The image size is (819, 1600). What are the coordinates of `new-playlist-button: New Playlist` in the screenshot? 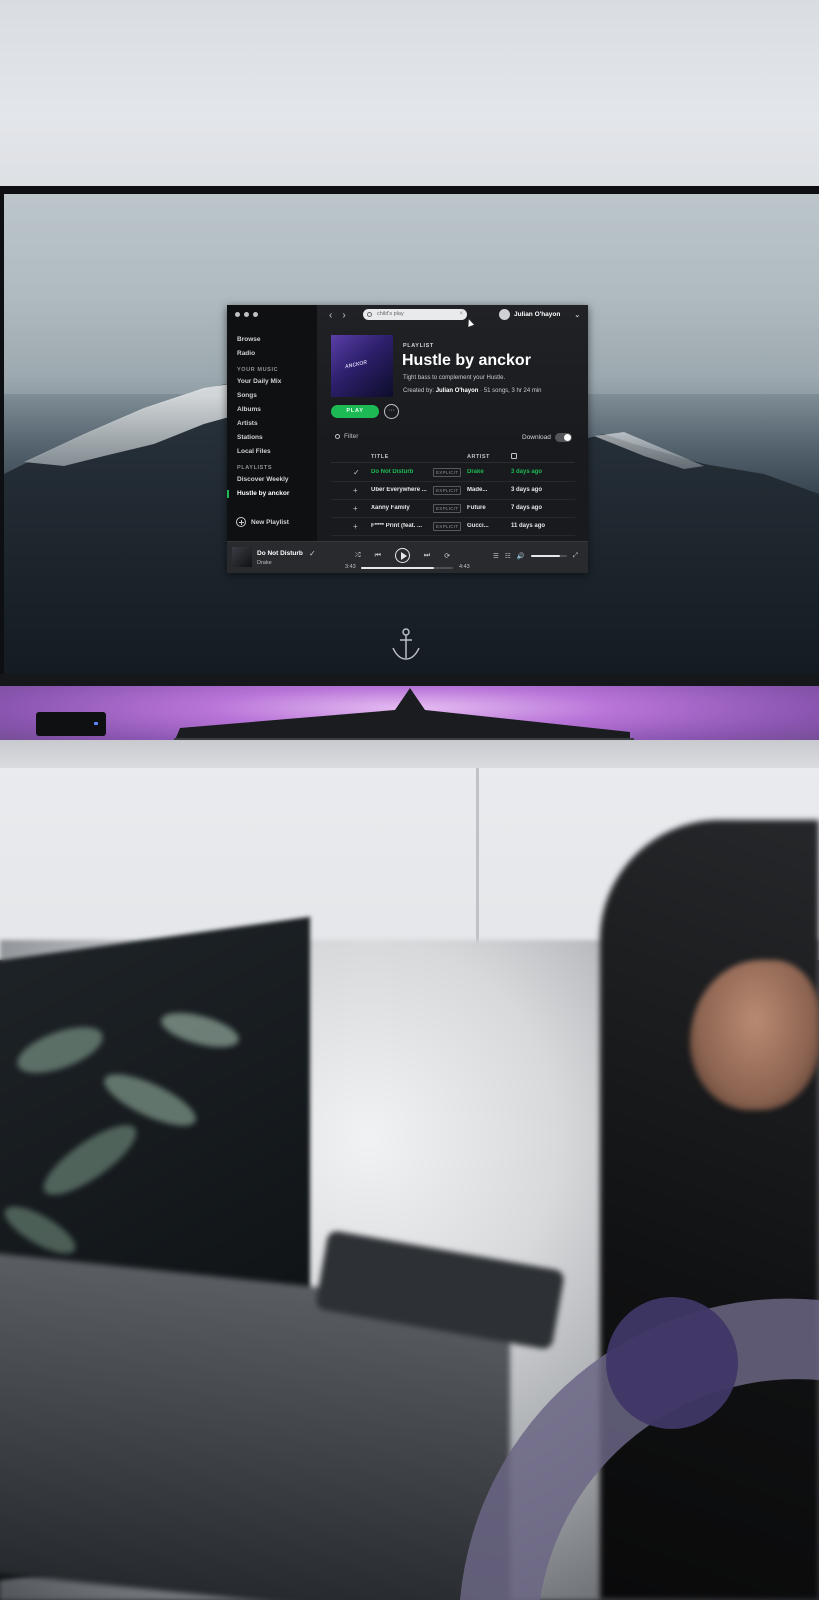 It's located at (262, 522).